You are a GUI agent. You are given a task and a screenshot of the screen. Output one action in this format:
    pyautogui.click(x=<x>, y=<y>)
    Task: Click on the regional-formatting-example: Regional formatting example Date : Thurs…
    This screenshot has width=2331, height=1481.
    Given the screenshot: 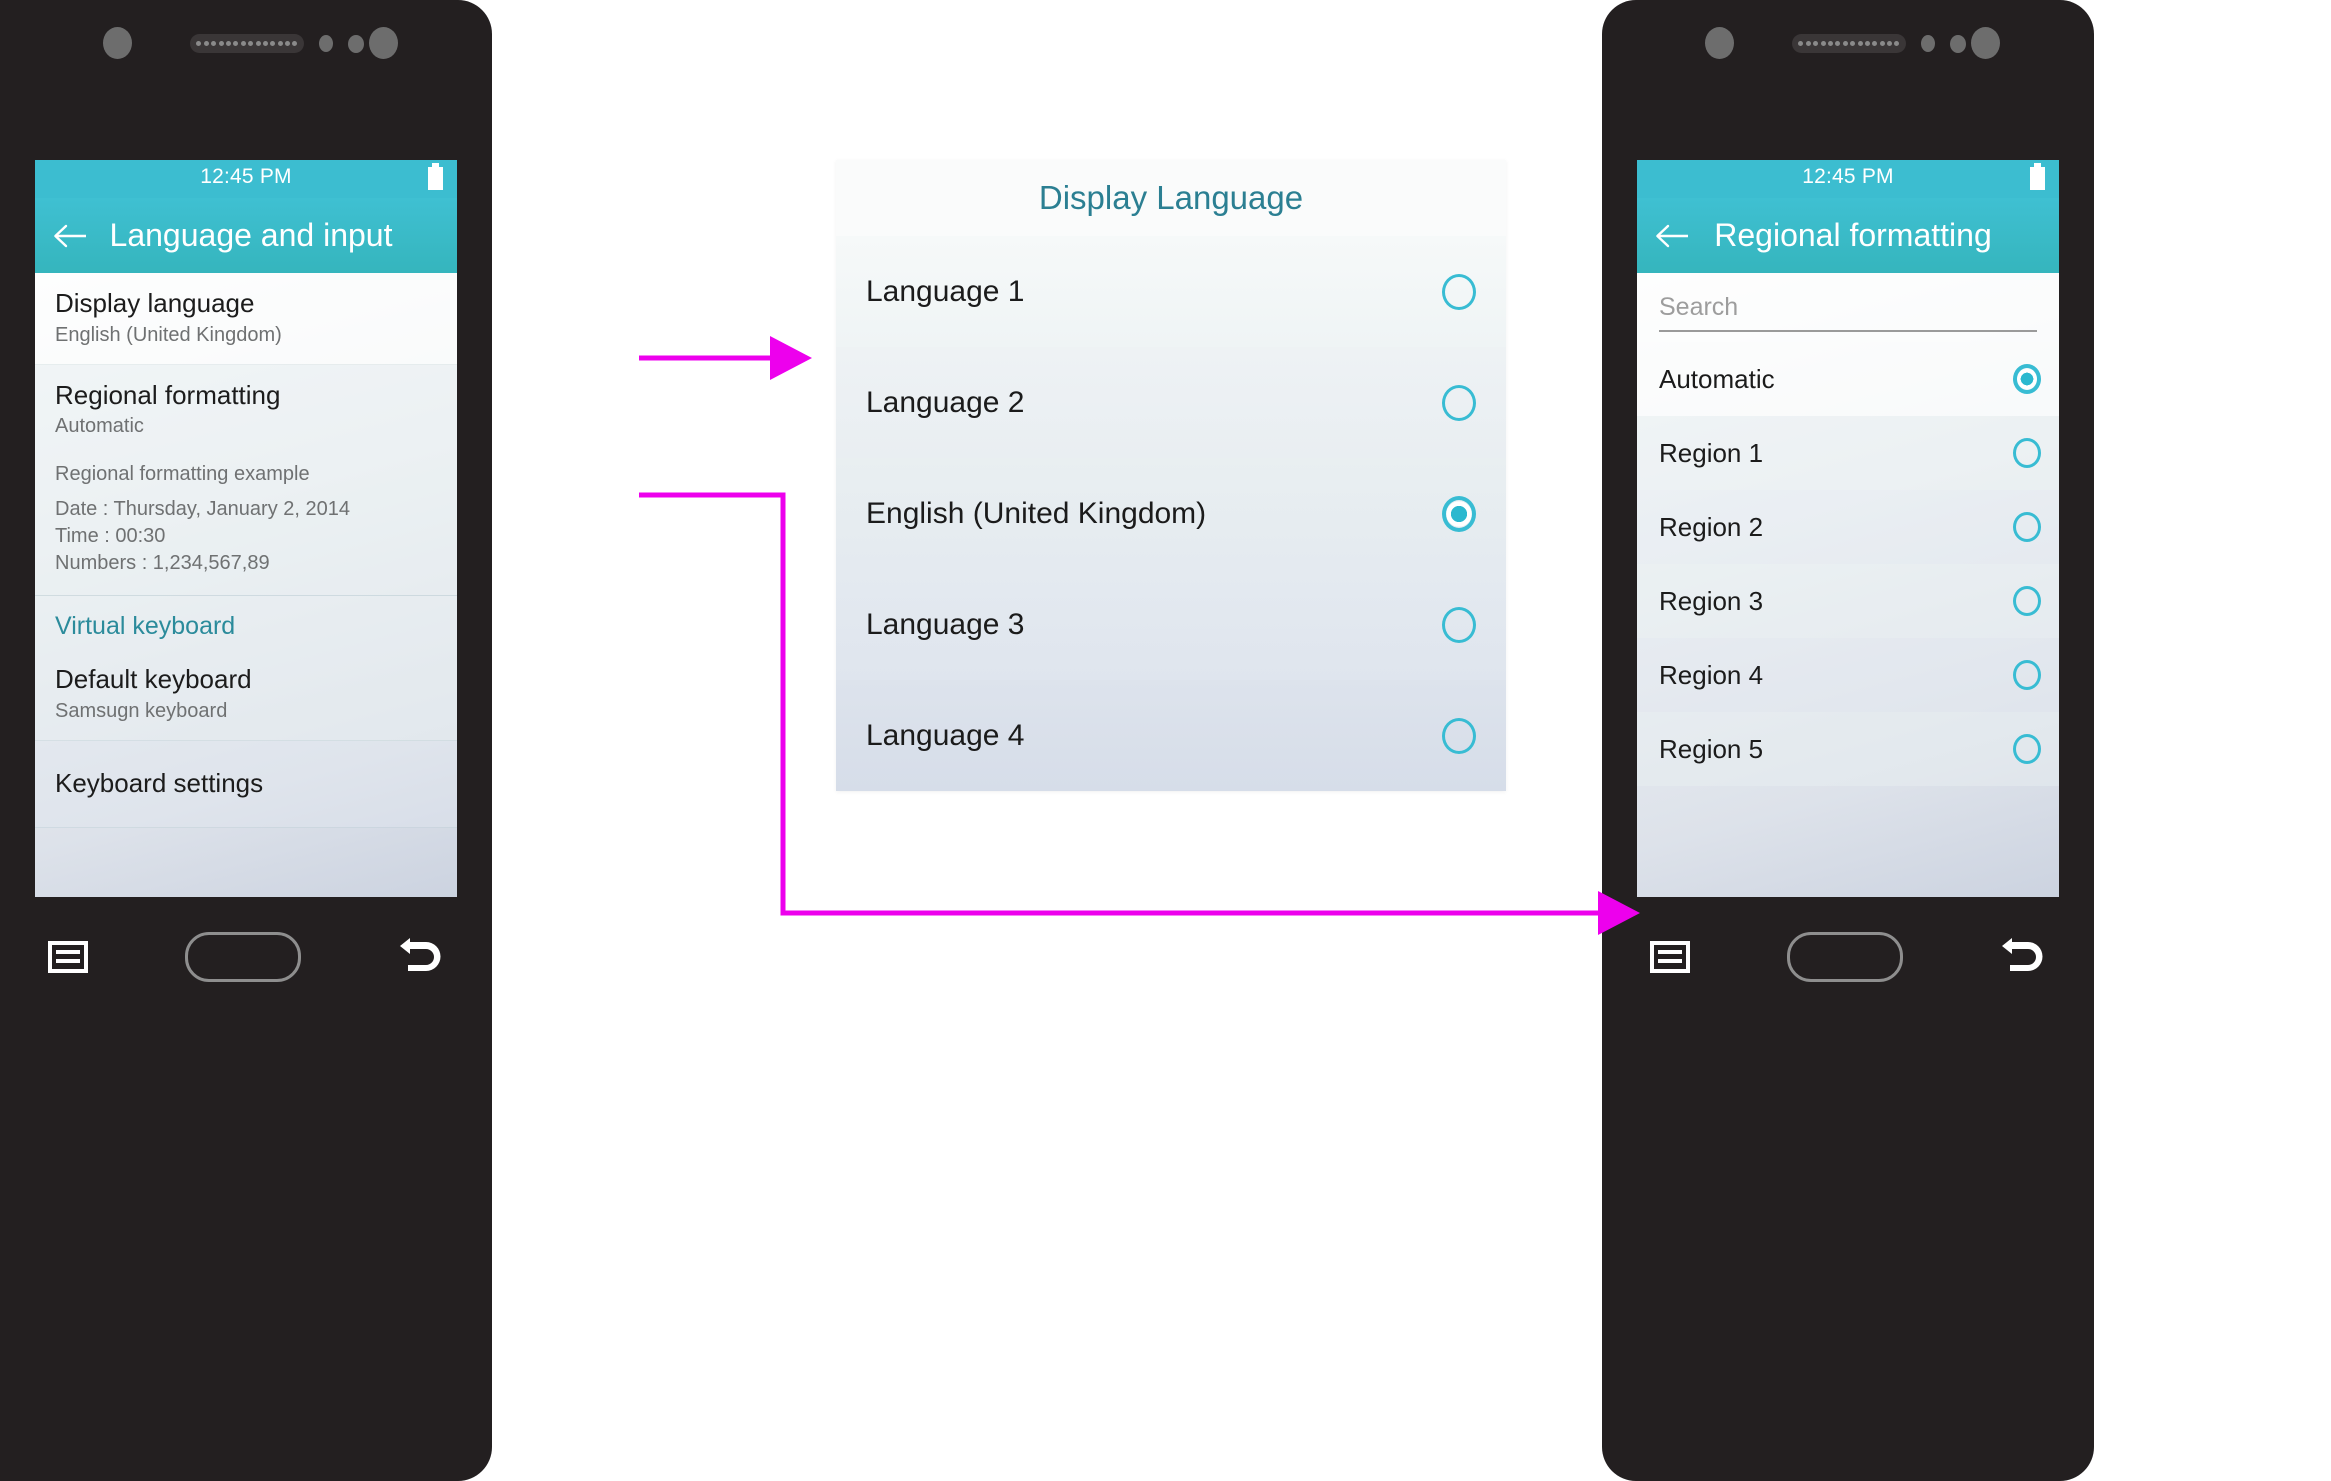 What is the action you would take?
    pyautogui.click(x=246, y=525)
    